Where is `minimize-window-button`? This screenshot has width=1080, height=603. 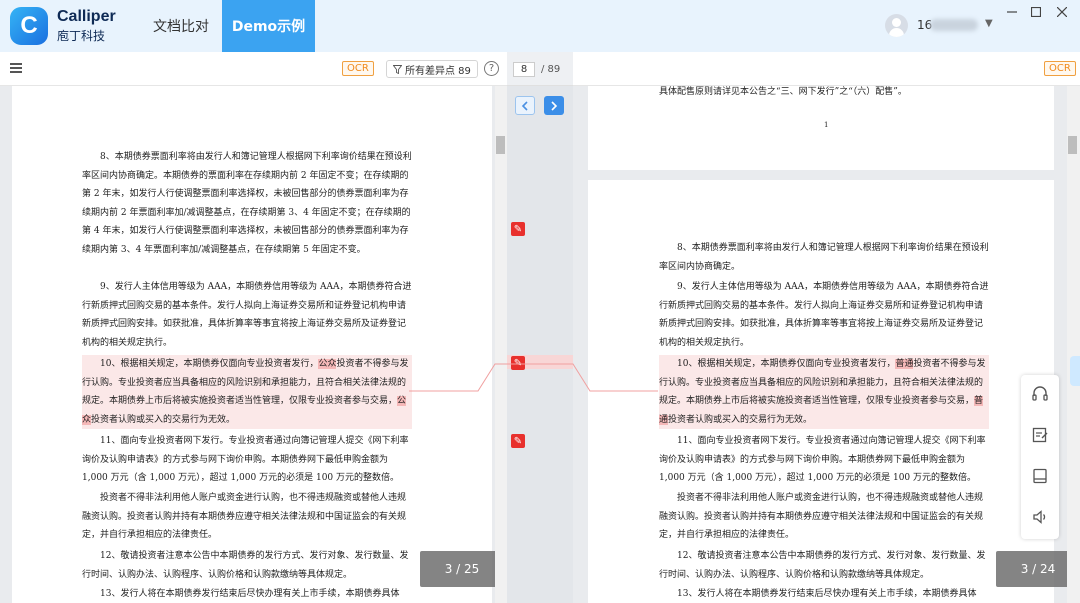 minimize-window-button is located at coordinates (1012, 12).